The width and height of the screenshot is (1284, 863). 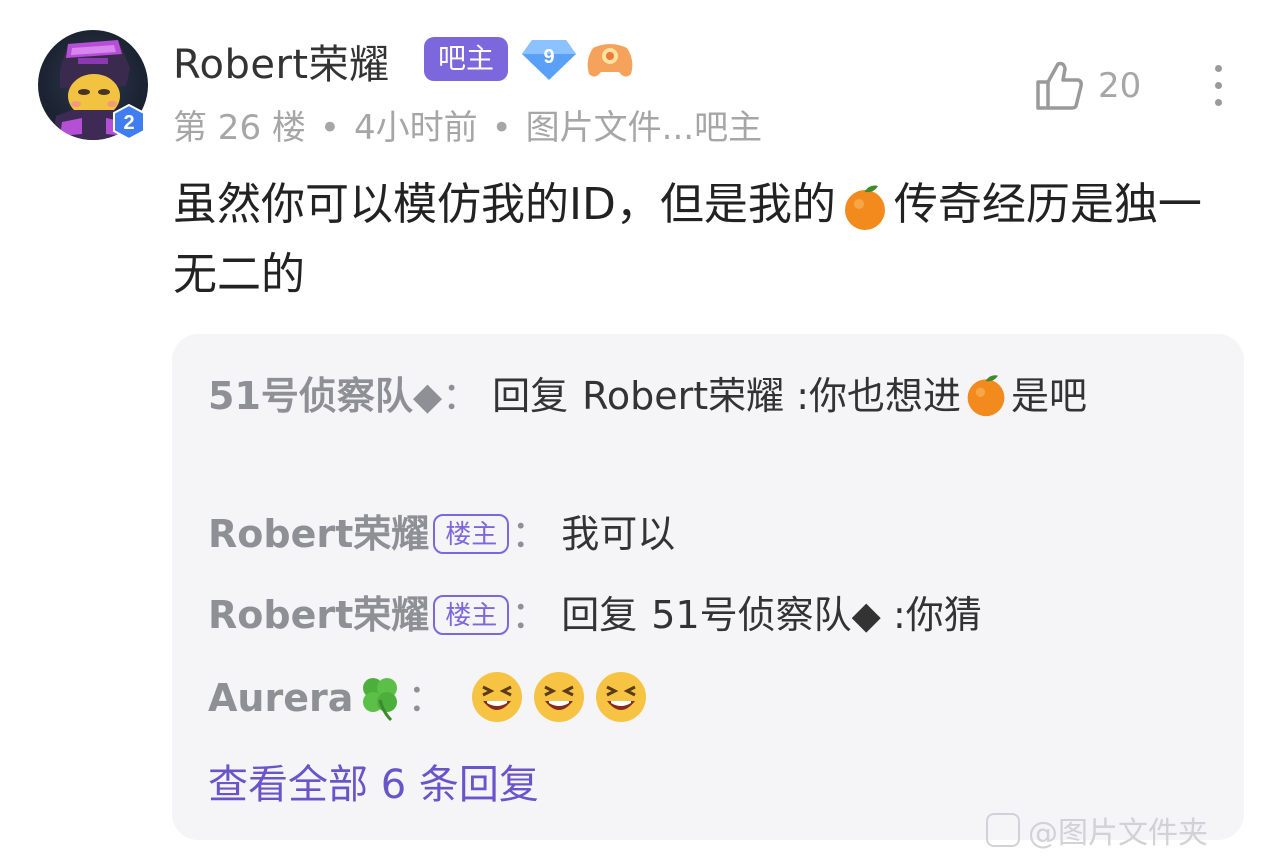 What do you see at coordinates (687, 239) in the screenshot?
I see `comment-body: 虽然你可以模仿我的ID，但是我的 传奇经历是独一无二的` at bounding box center [687, 239].